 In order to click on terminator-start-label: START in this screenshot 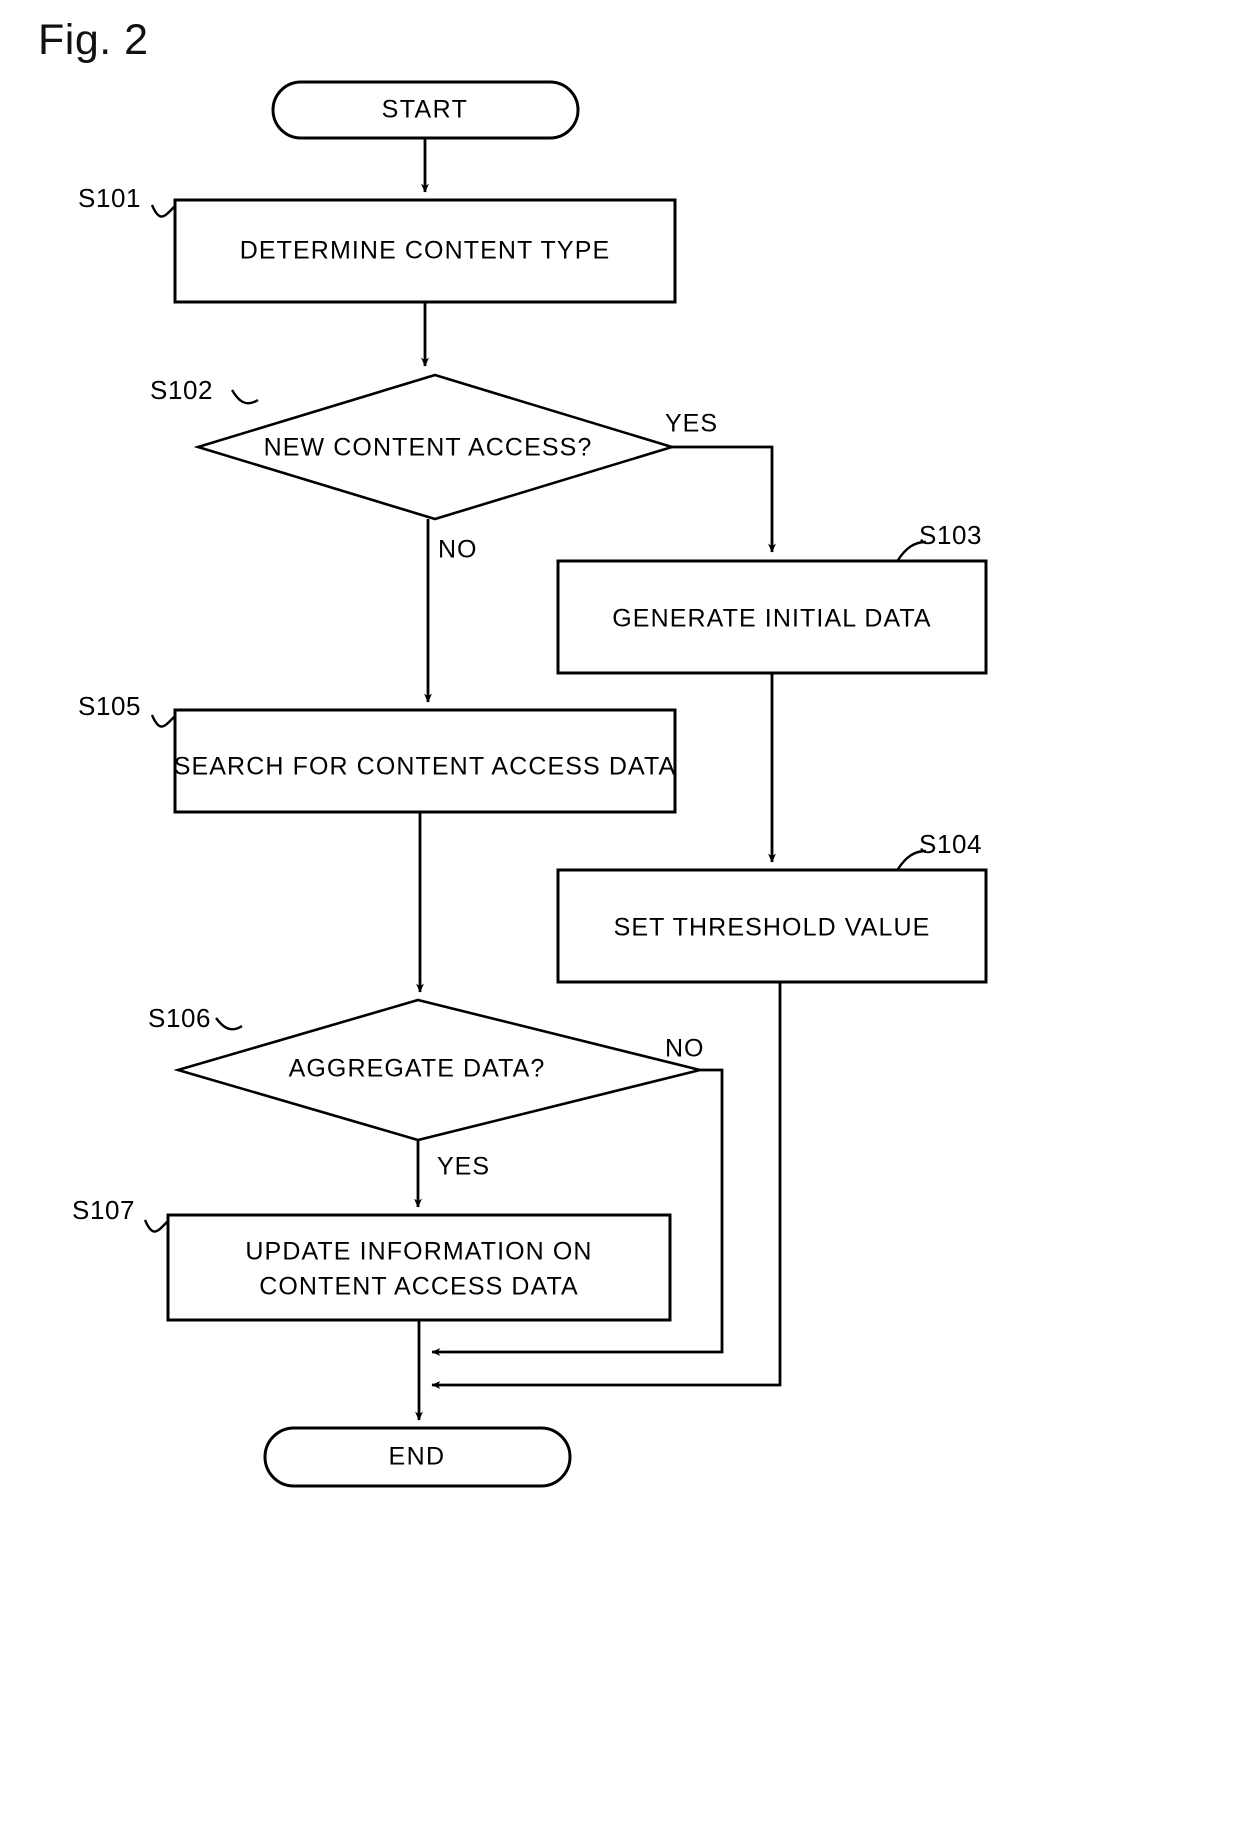, I will do `click(425, 110)`.